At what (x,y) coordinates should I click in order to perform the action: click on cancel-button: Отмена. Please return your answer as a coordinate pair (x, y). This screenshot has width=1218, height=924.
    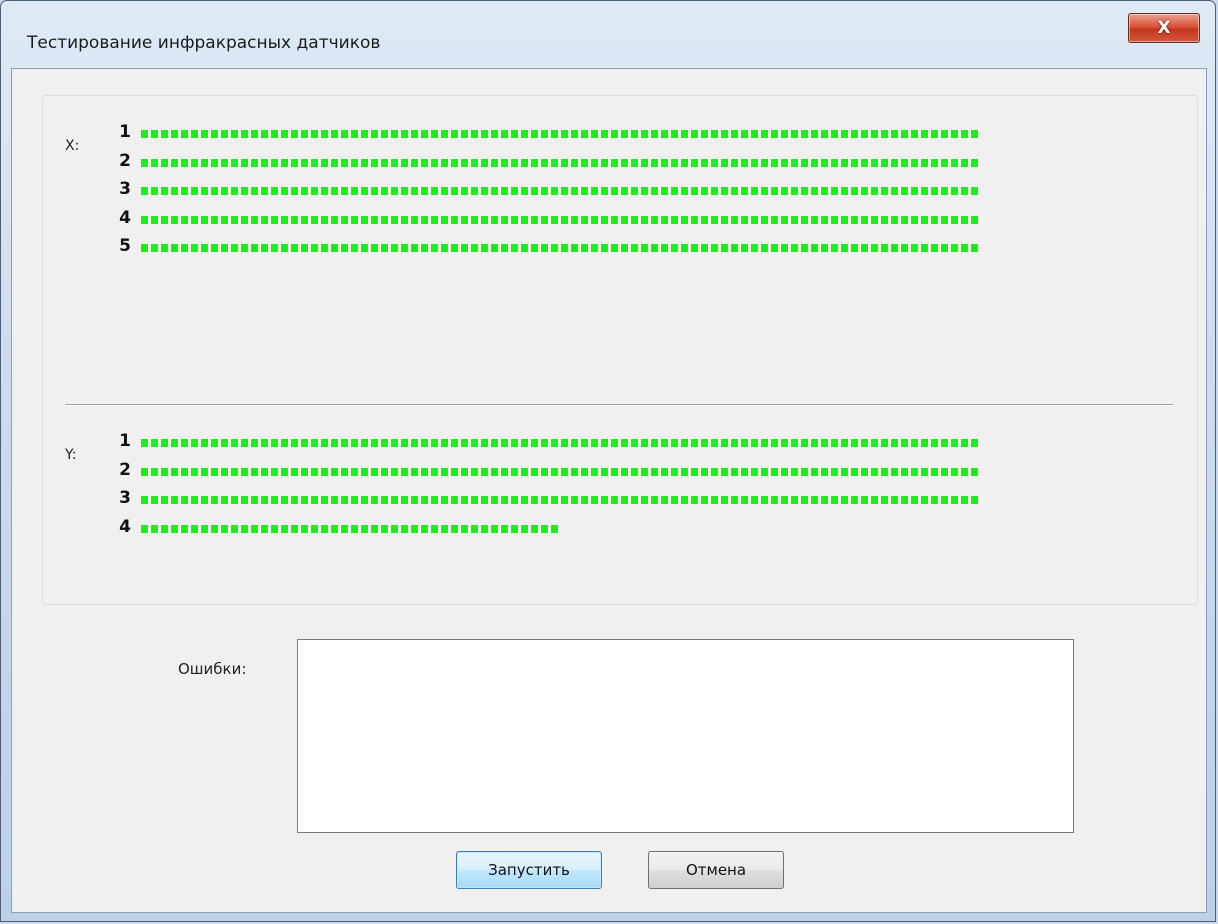
    Looking at the image, I should click on (716, 870).